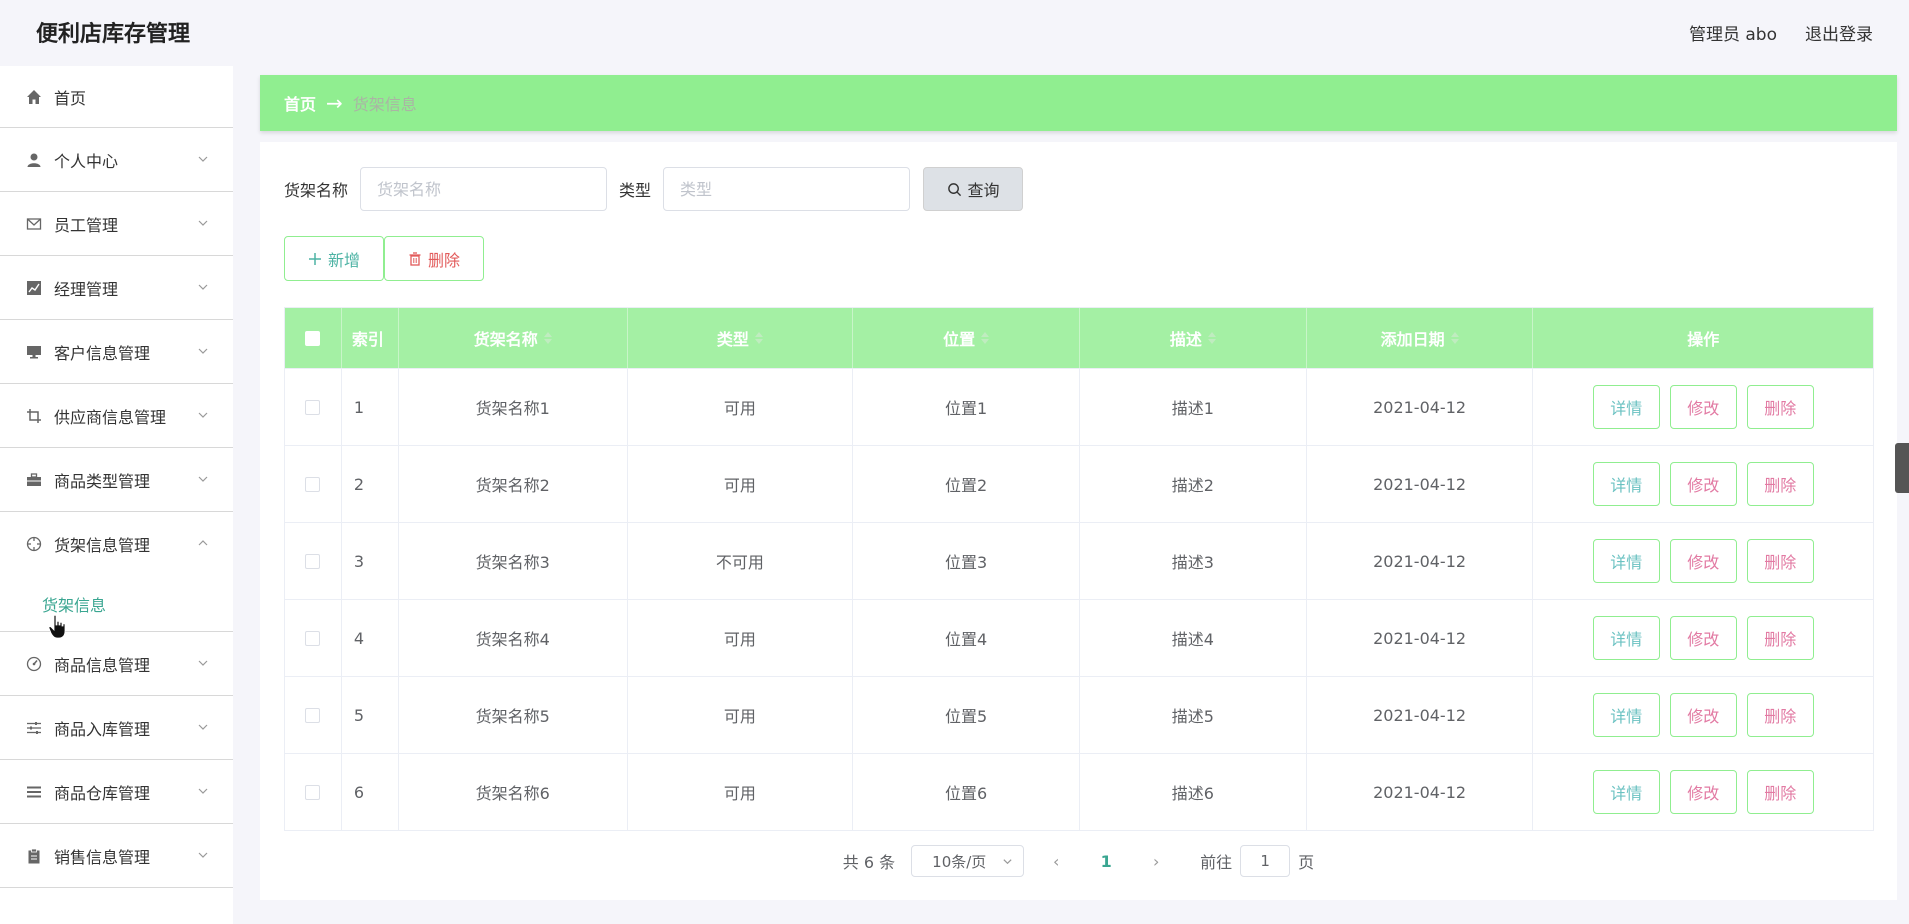 The width and height of the screenshot is (1909, 924). I want to click on cell-index: 4, so click(370, 638).